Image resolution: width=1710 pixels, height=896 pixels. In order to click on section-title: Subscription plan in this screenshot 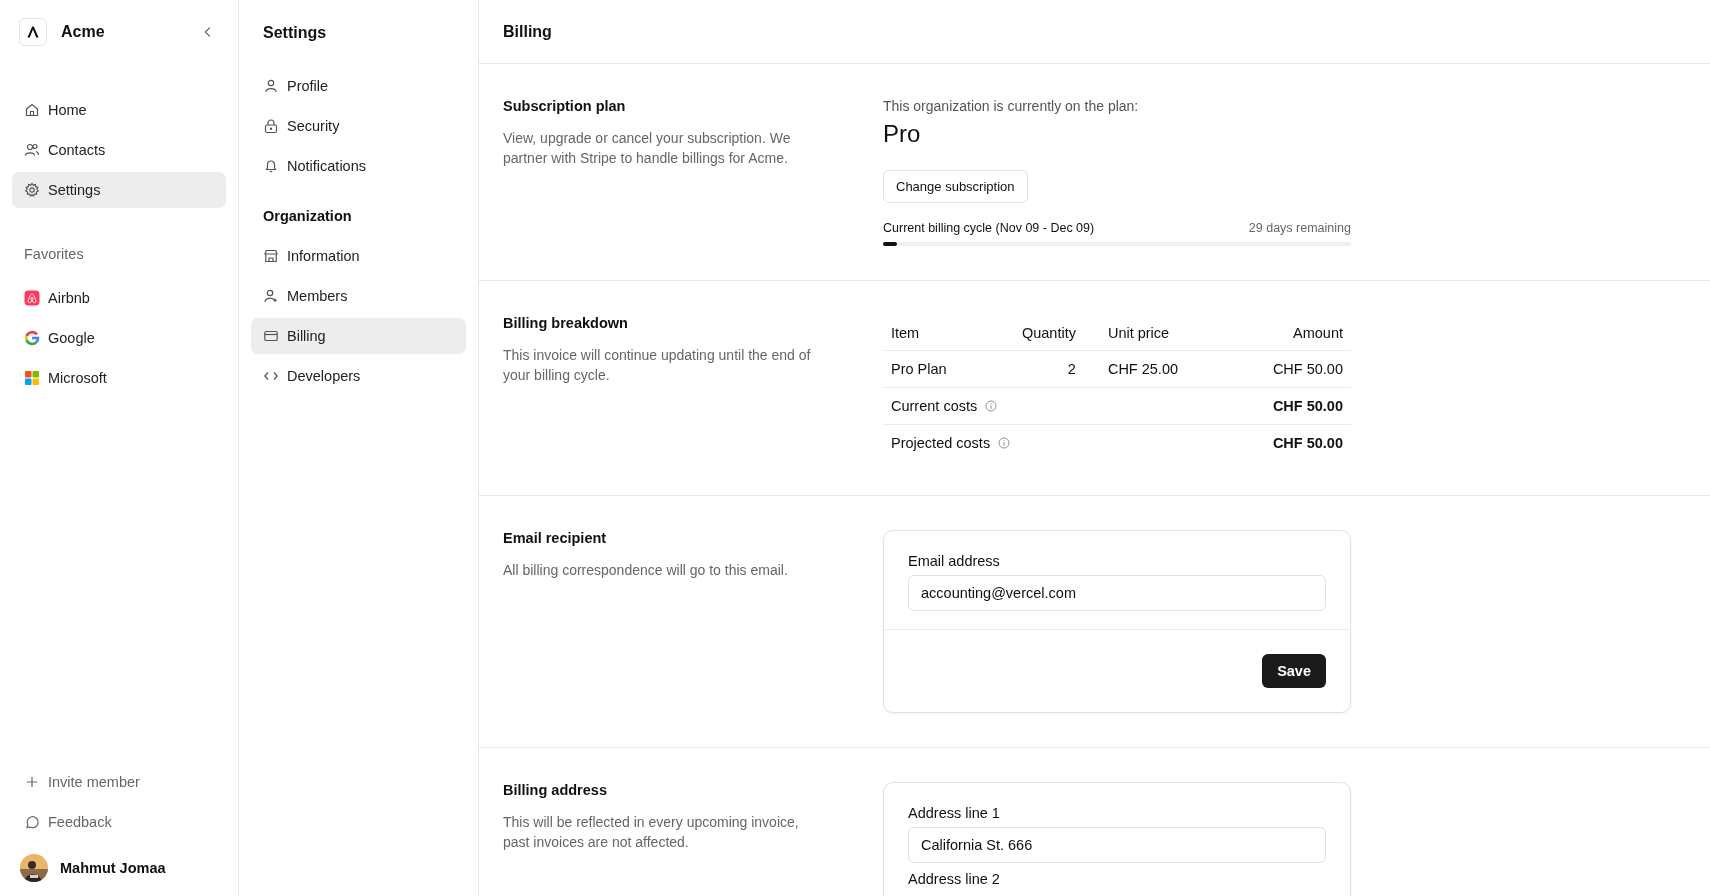, I will do `click(565, 106)`.